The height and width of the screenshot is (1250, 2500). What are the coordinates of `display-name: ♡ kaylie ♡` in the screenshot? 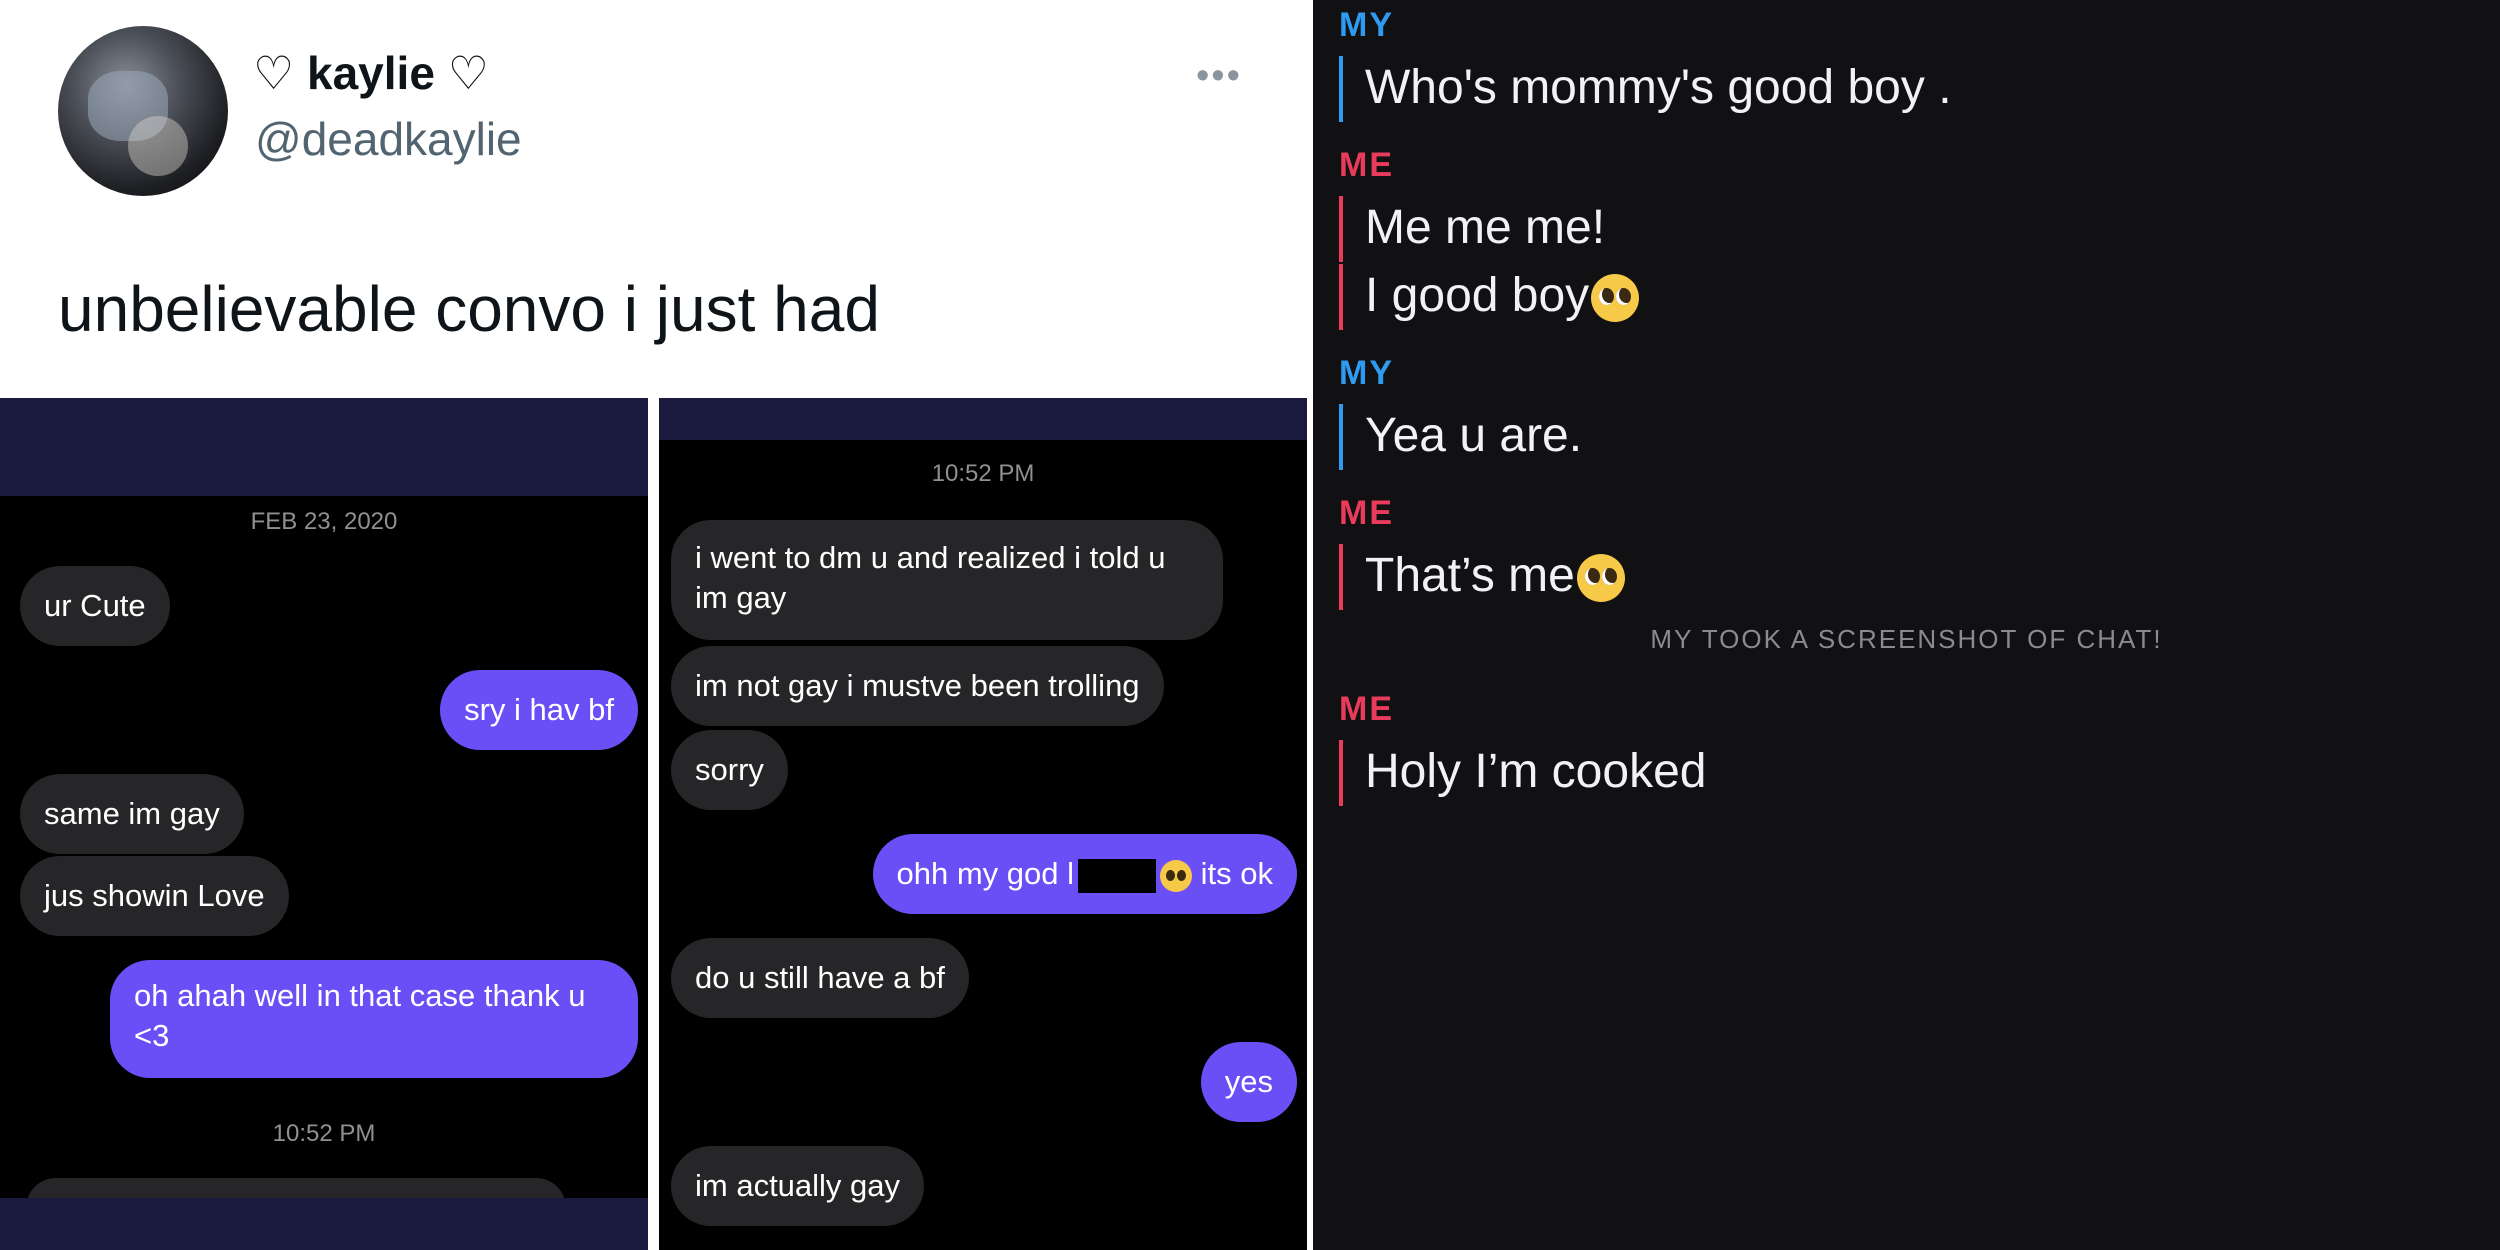 It's located at (371, 73).